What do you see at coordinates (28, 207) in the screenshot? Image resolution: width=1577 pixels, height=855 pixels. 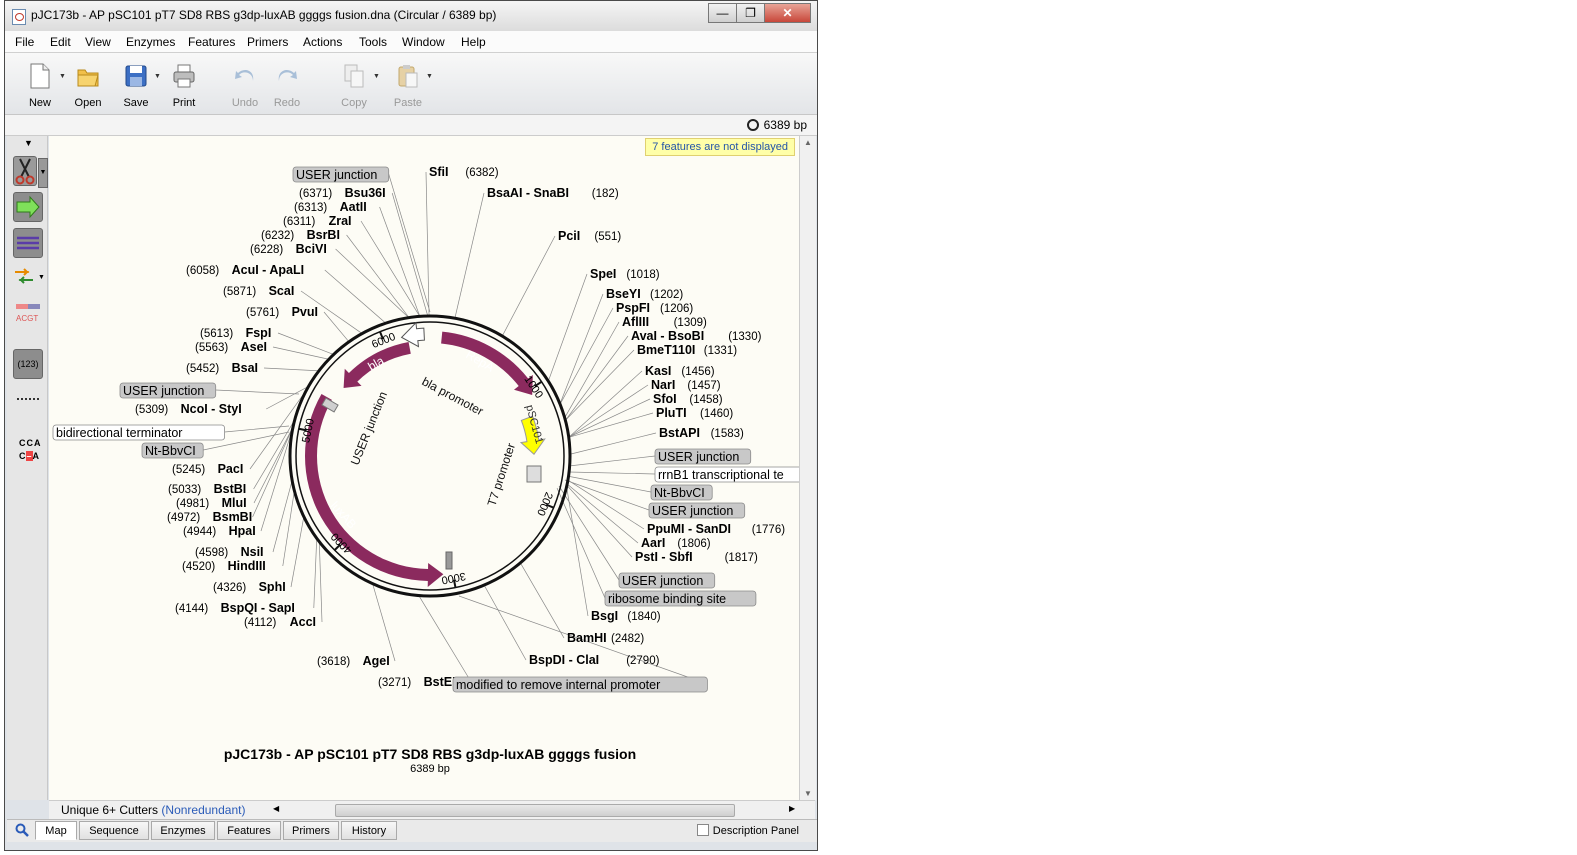 I see `features-toggle-button` at bounding box center [28, 207].